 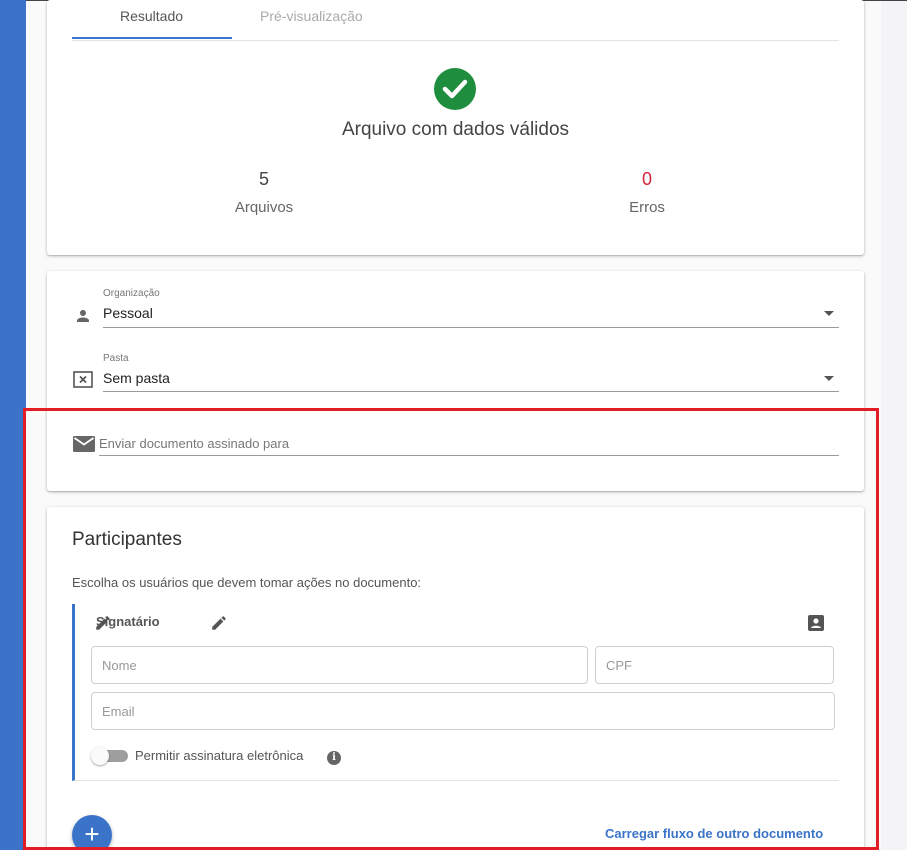 I want to click on cpf-input, so click(x=714, y=665).